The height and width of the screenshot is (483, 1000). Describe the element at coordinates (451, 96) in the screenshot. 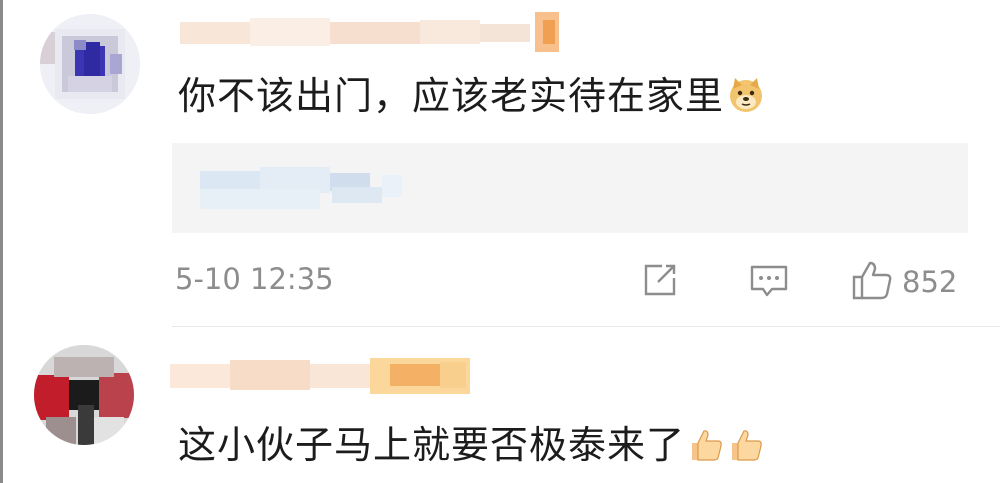

I see `comment-body: 你不该出门，应该老实待在家里` at that location.